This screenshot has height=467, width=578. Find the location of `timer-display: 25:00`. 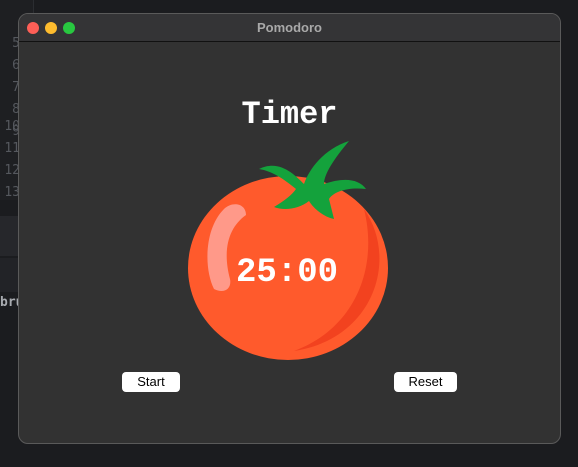

timer-display: 25:00 is located at coordinates (287, 273).